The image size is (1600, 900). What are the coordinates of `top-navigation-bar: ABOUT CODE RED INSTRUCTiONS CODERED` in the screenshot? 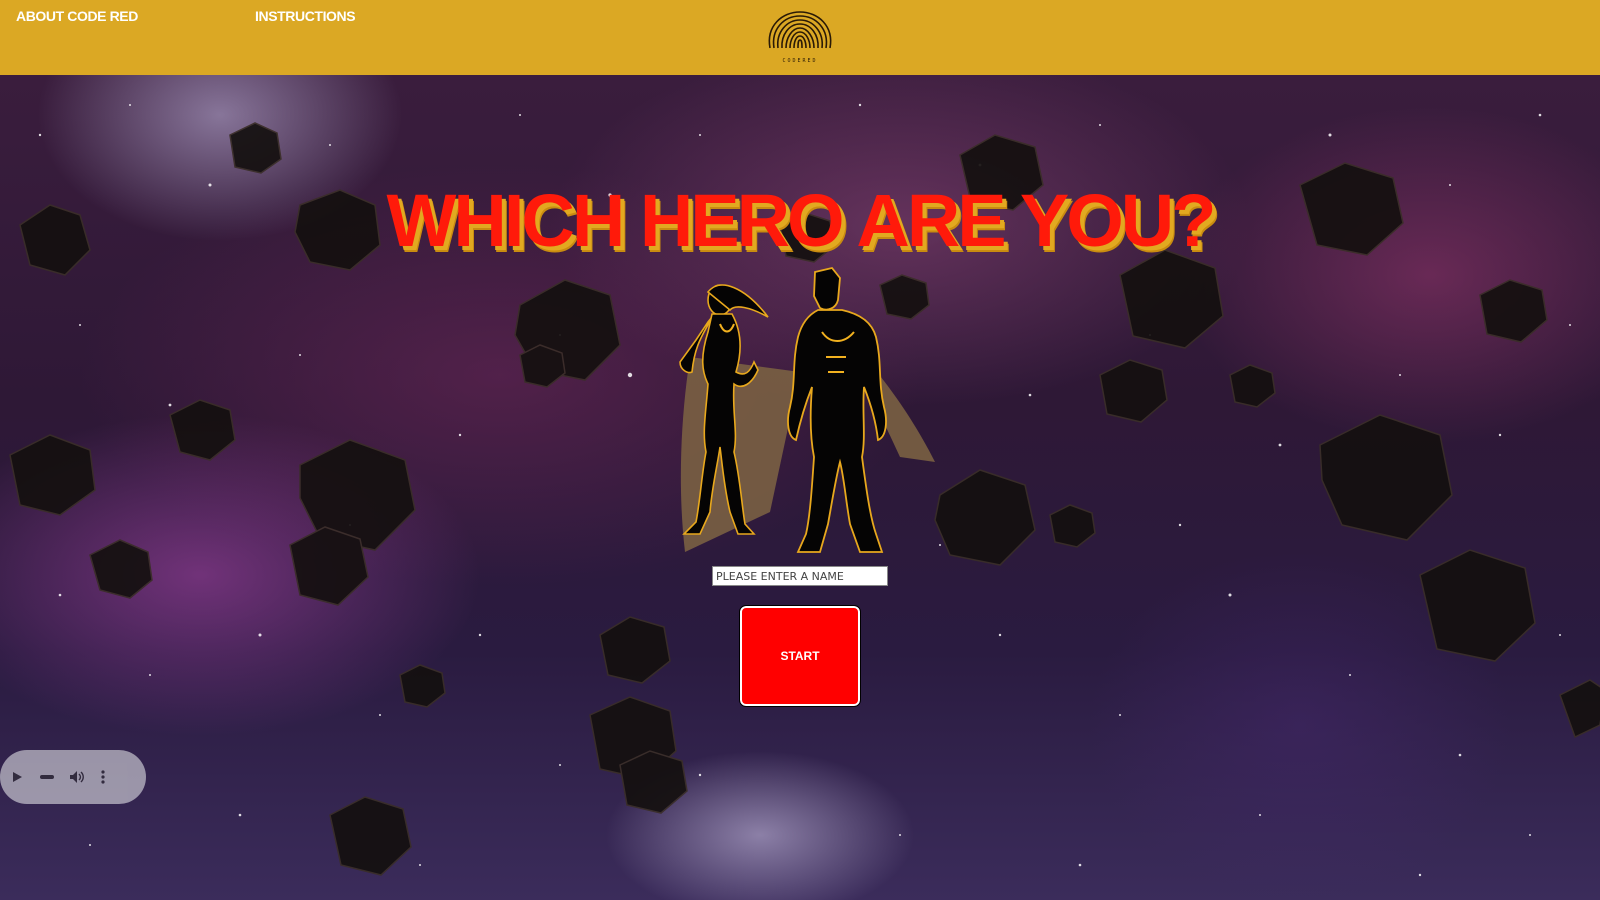 It's located at (800, 37).